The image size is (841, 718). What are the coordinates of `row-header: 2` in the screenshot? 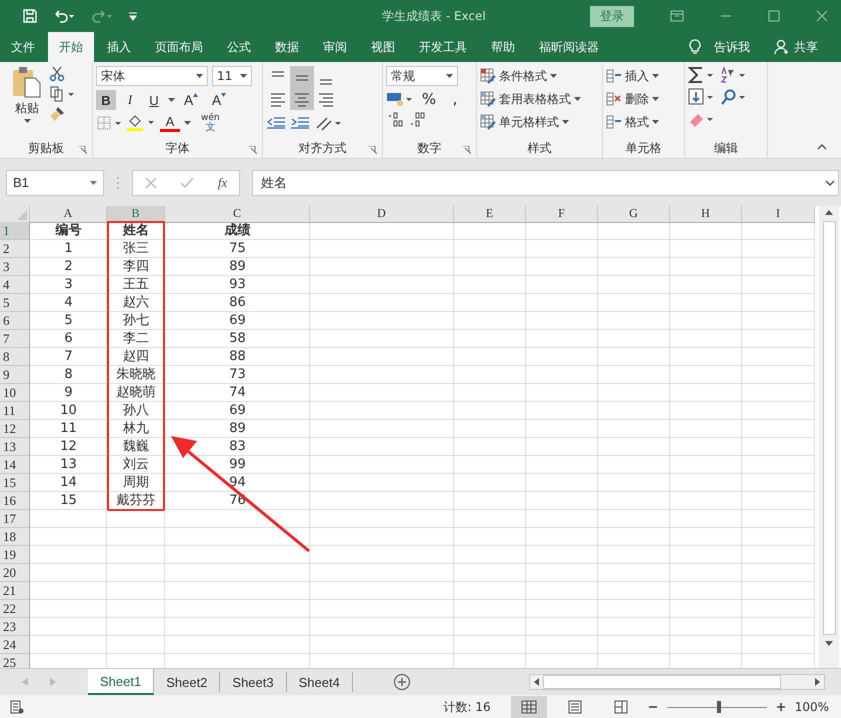 It's located at (15, 249).